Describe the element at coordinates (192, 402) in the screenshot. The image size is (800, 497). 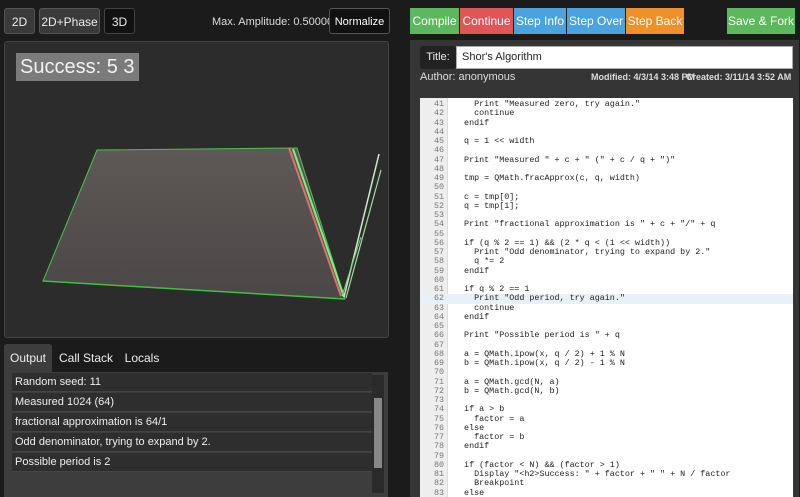
I see `output-line: Measured 1024 (64)` at that location.